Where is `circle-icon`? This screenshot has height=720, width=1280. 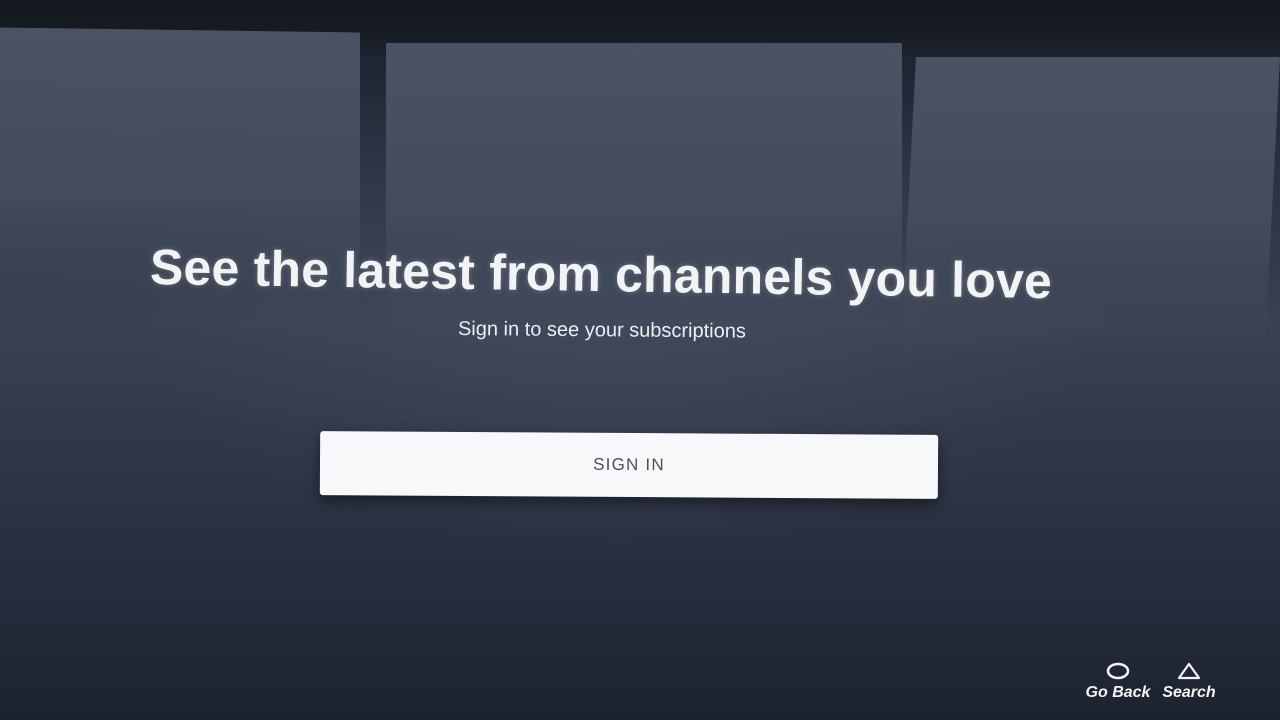
circle-icon is located at coordinates (1118, 671).